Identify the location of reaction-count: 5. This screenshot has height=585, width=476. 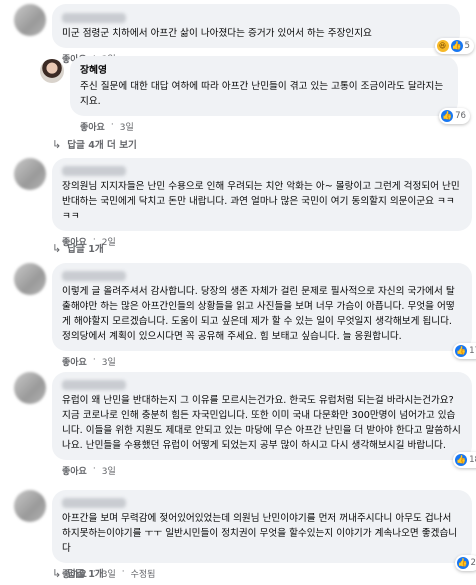
(467, 45).